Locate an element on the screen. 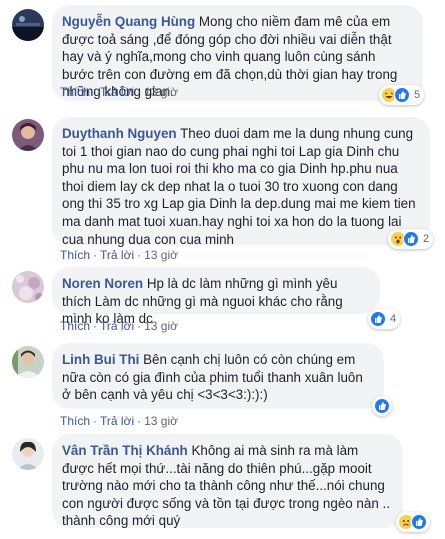 This screenshot has height=539, width=445. reaction-count: 5 is located at coordinates (417, 95).